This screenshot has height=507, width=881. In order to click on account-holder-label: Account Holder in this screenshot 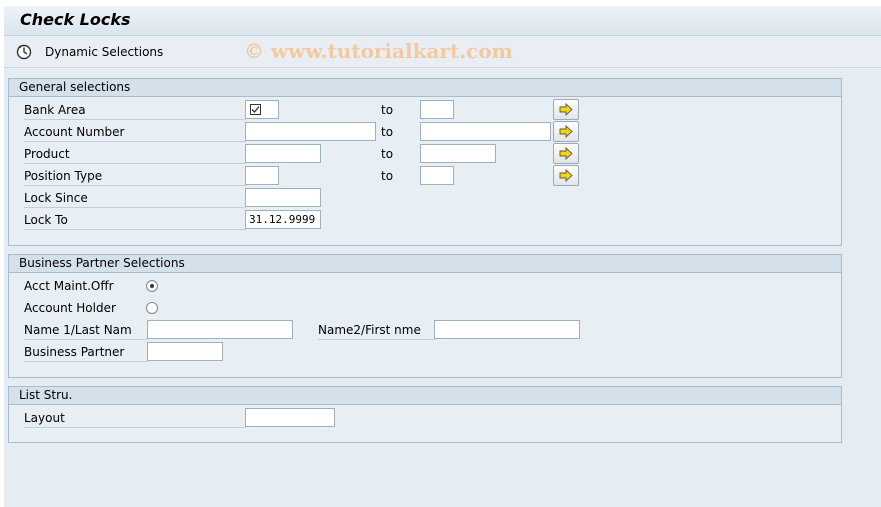, I will do `click(70, 308)`.